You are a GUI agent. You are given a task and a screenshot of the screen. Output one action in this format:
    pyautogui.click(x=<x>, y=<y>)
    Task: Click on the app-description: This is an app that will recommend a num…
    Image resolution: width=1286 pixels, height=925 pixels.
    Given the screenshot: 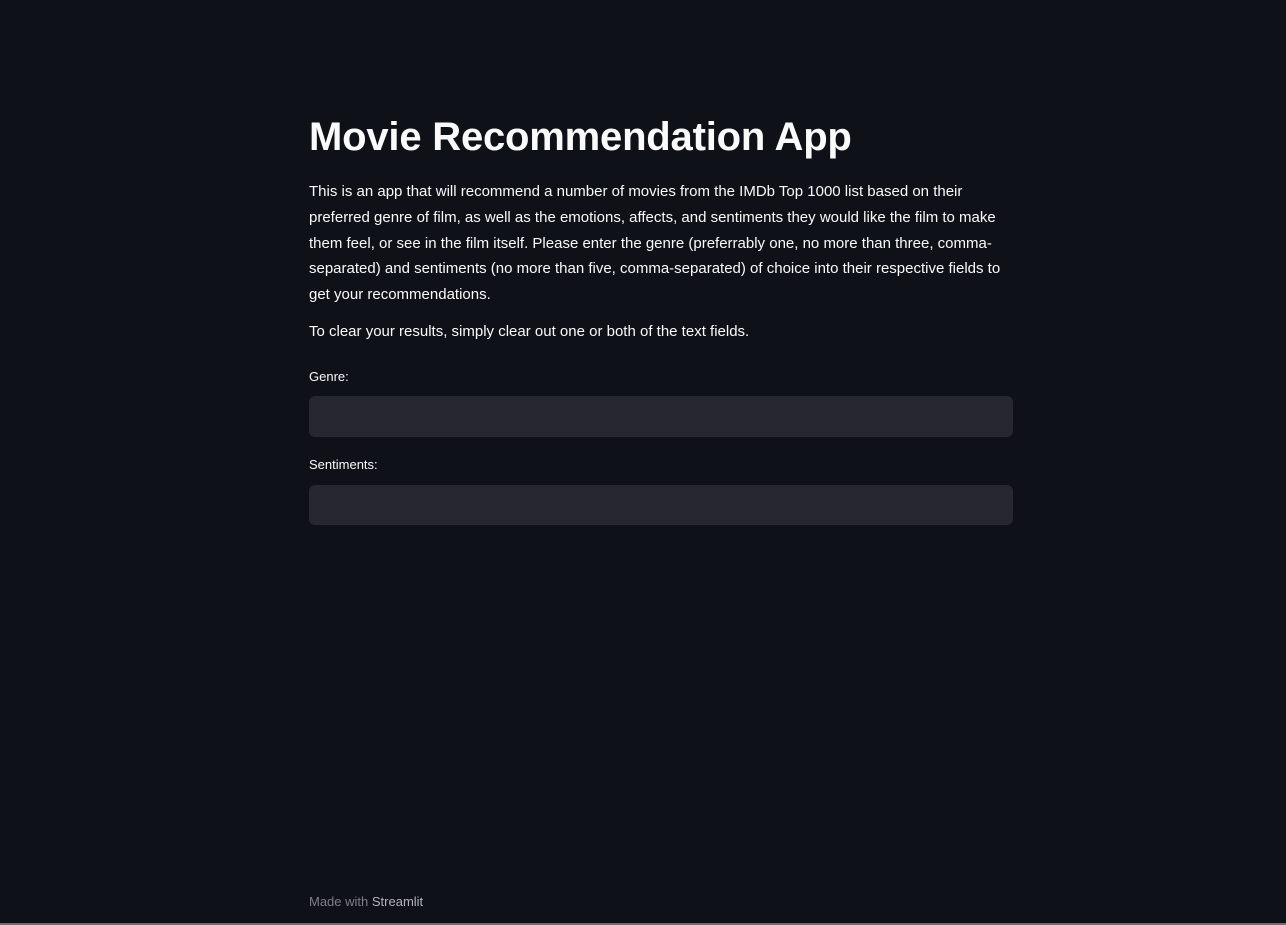 What is the action you would take?
    pyautogui.click(x=655, y=243)
    